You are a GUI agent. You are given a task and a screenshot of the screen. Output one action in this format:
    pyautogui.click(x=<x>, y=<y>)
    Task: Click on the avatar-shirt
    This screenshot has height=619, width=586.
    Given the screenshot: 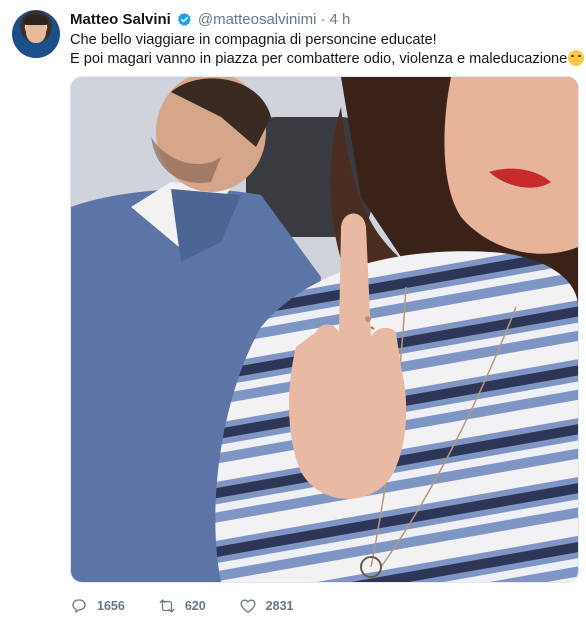 What is the action you would take?
    pyautogui.click(x=36, y=51)
    